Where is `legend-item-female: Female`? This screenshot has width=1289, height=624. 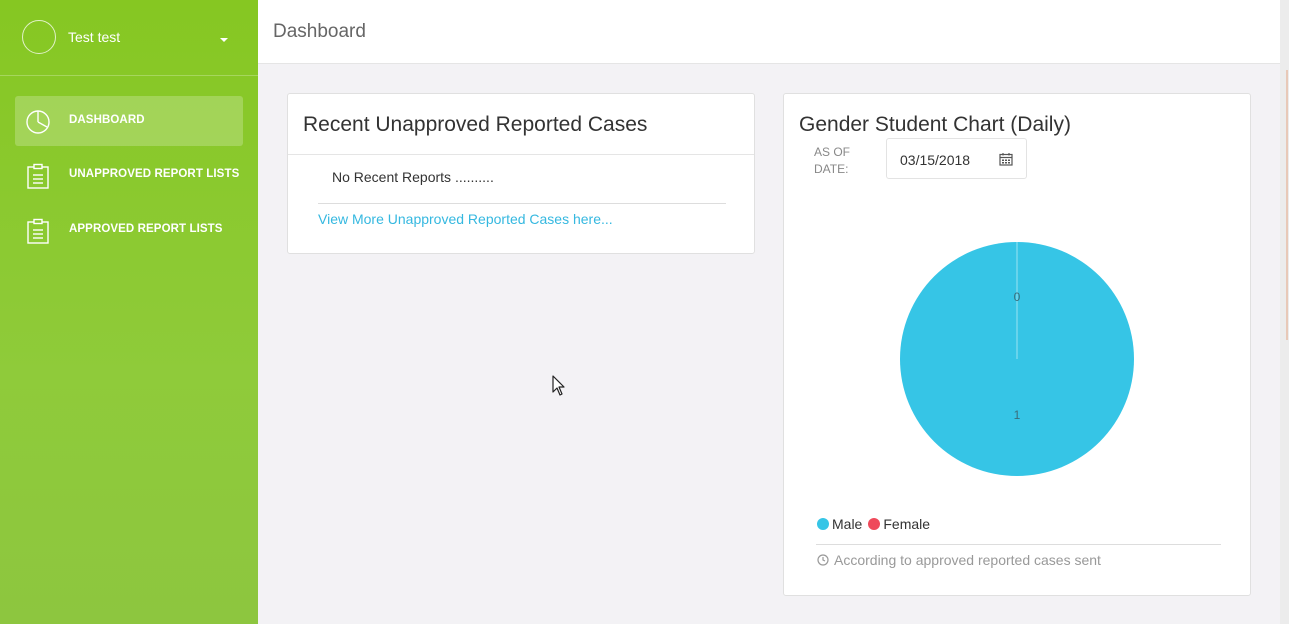
legend-item-female: Female is located at coordinates (899, 524).